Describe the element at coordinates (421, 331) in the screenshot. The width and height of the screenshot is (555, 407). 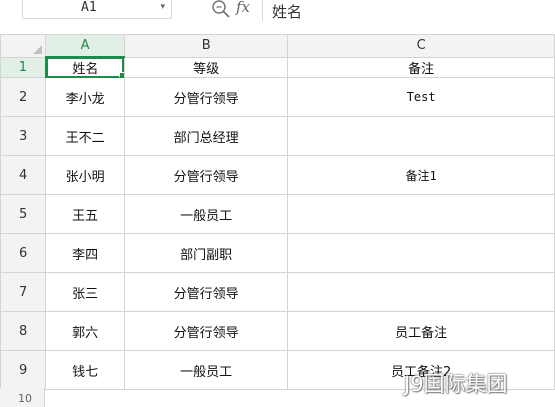
I see `cell-c8: 员工备注` at that location.